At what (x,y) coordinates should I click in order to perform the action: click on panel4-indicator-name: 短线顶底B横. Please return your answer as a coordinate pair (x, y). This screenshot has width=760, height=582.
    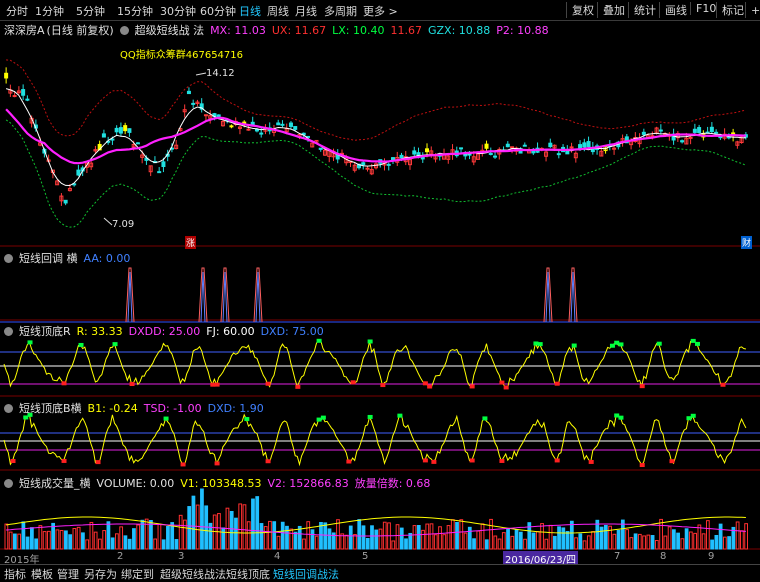
    Looking at the image, I should click on (50, 408).